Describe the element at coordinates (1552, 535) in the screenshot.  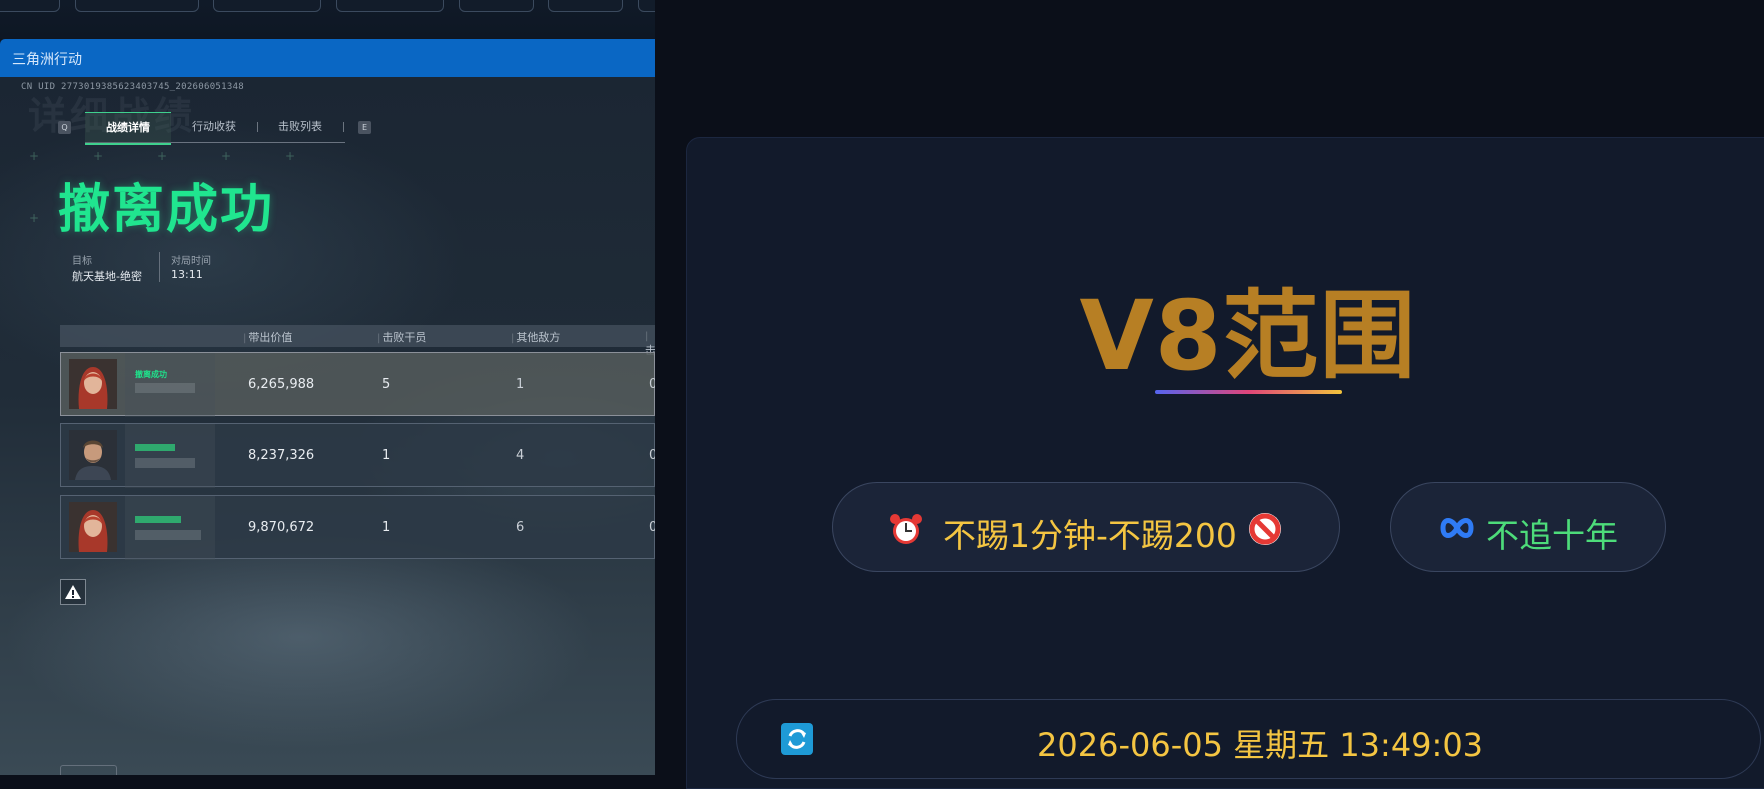
I see `no-chase-rule-text: 不追十年` at that location.